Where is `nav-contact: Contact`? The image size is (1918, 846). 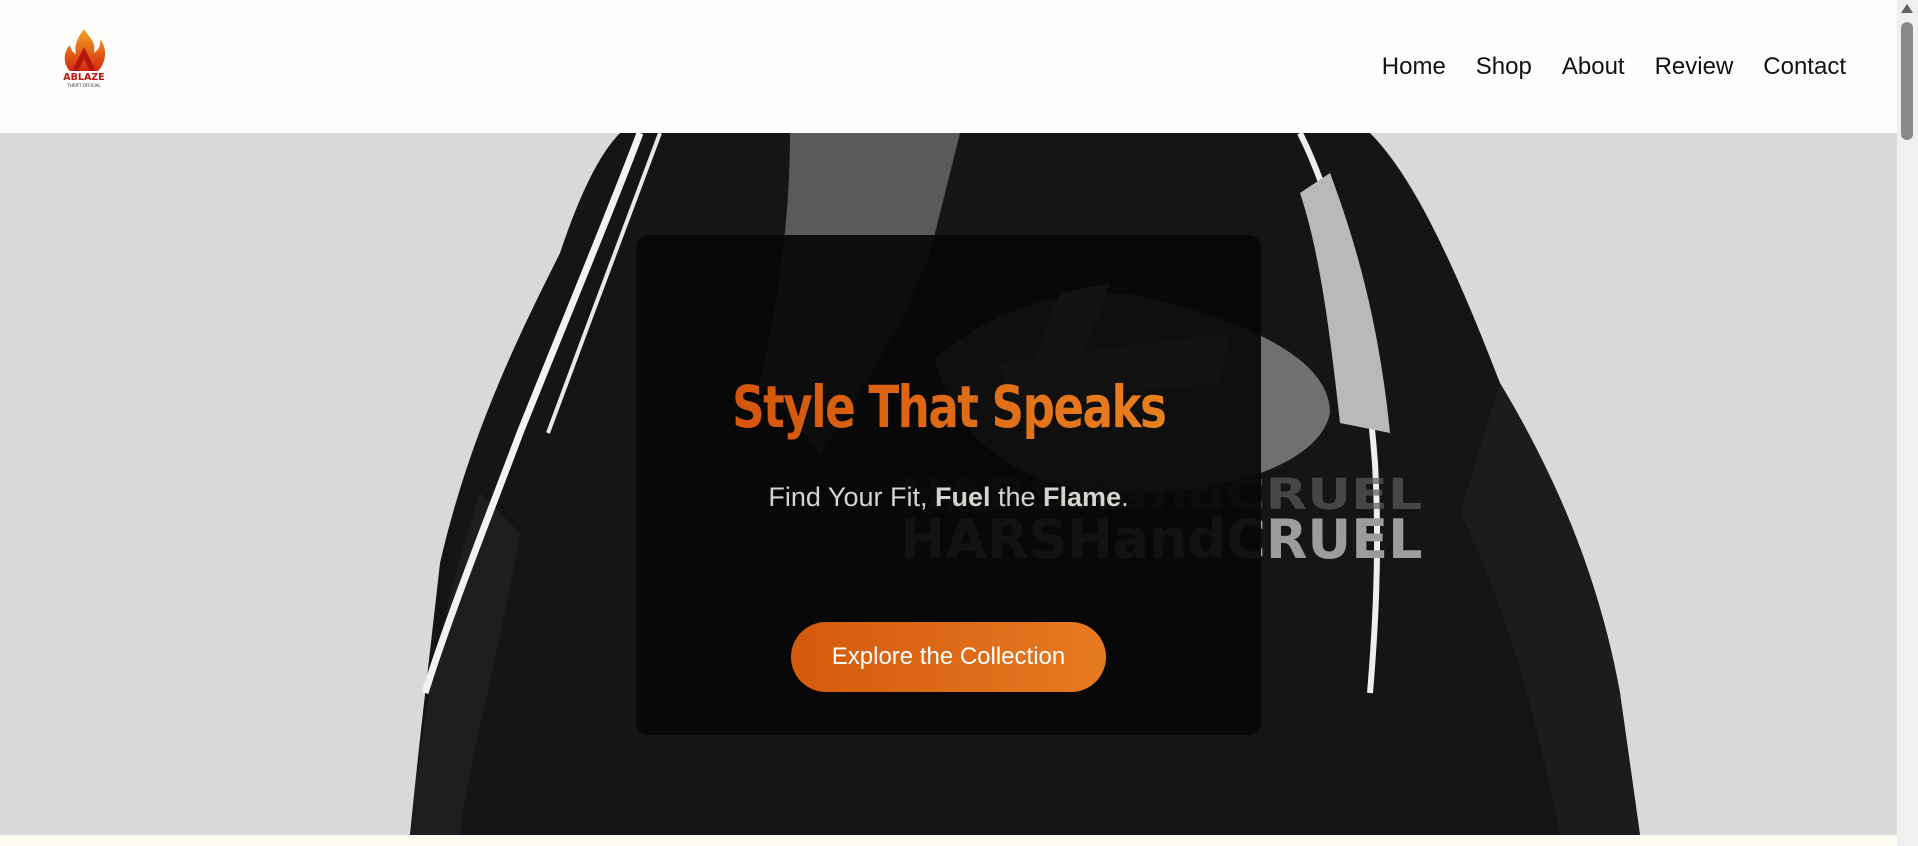
nav-contact: Contact is located at coordinates (1804, 67).